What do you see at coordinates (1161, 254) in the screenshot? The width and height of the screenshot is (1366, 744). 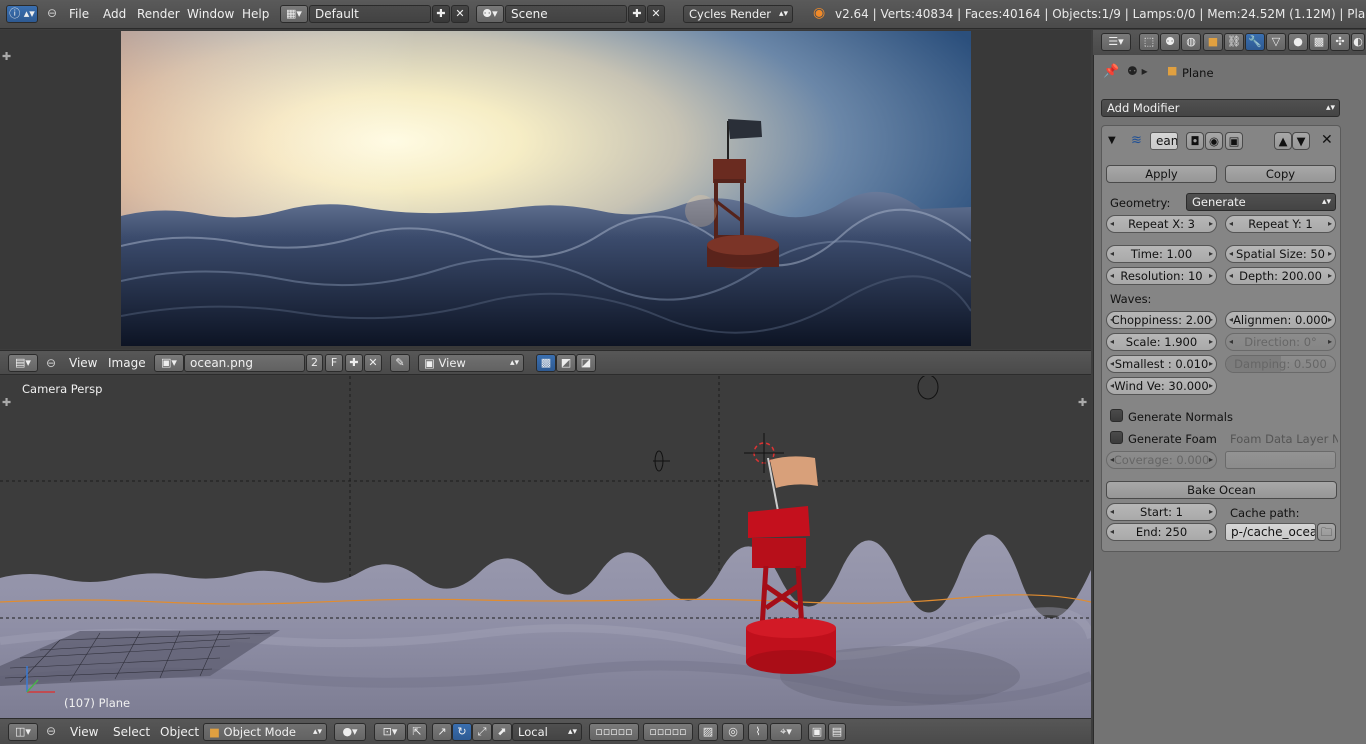 I see `time-field: Time: 1.00` at bounding box center [1161, 254].